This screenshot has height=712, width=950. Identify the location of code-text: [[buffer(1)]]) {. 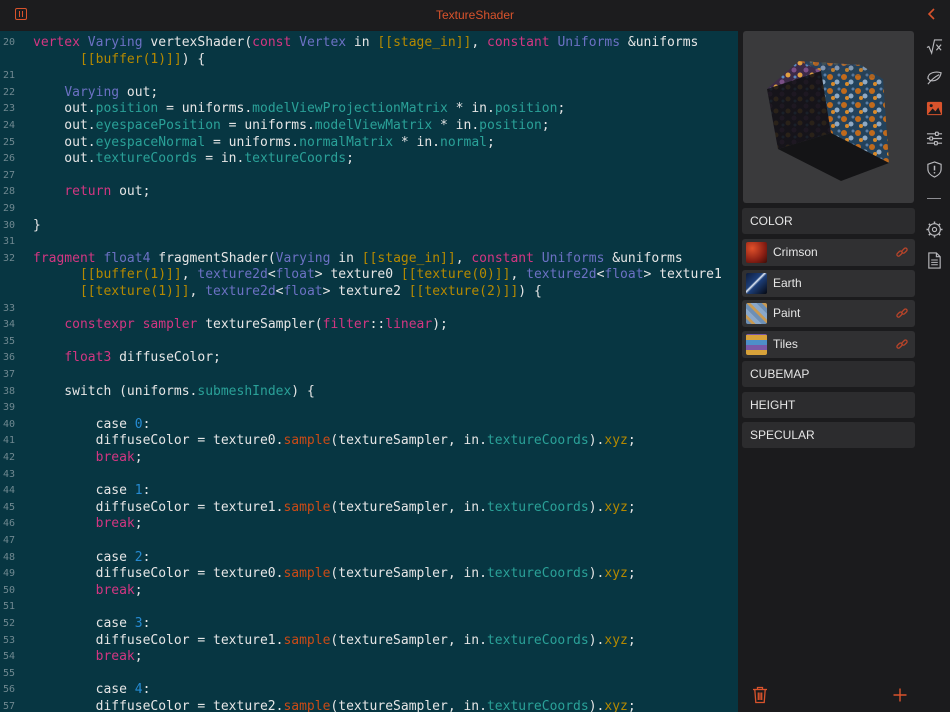
(119, 60).